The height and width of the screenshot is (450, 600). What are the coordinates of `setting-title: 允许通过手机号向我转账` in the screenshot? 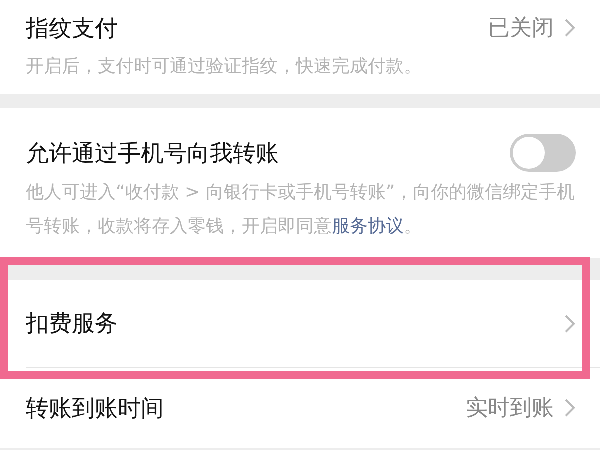 It's located at (153, 154).